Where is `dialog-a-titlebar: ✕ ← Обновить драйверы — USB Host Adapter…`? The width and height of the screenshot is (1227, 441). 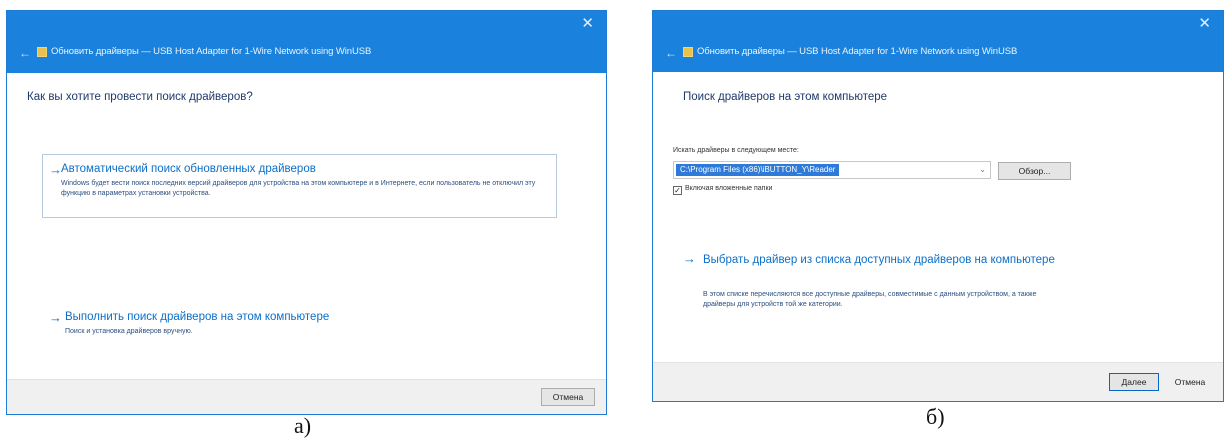
dialog-a-titlebar: ✕ ← Обновить драйверы — USB Host Adapter… is located at coordinates (306, 42).